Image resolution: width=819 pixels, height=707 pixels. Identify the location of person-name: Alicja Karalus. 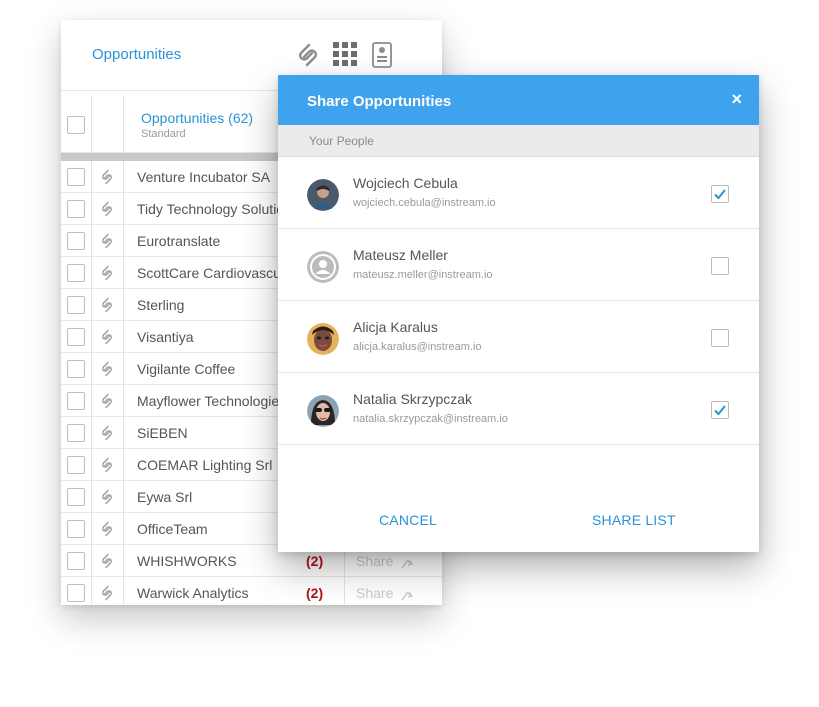
(395, 327).